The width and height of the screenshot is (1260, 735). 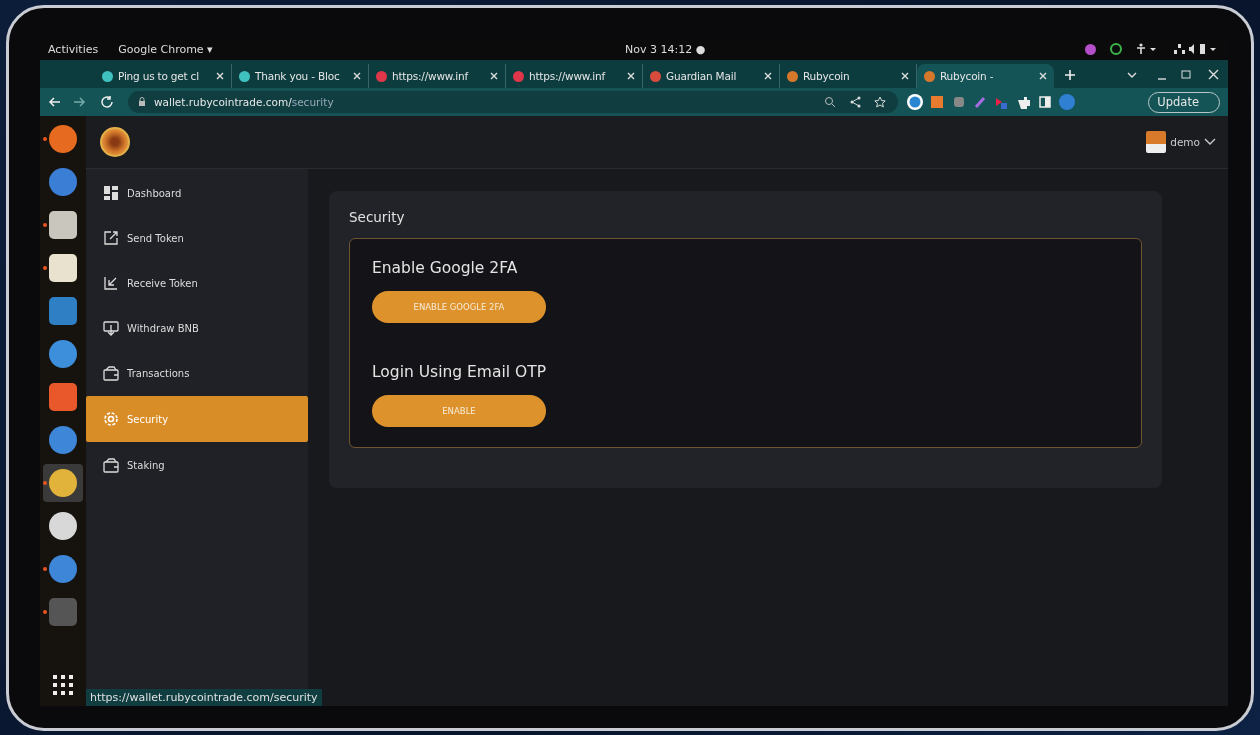 What do you see at coordinates (111, 419) in the screenshot?
I see `gear-icon` at bounding box center [111, 419].